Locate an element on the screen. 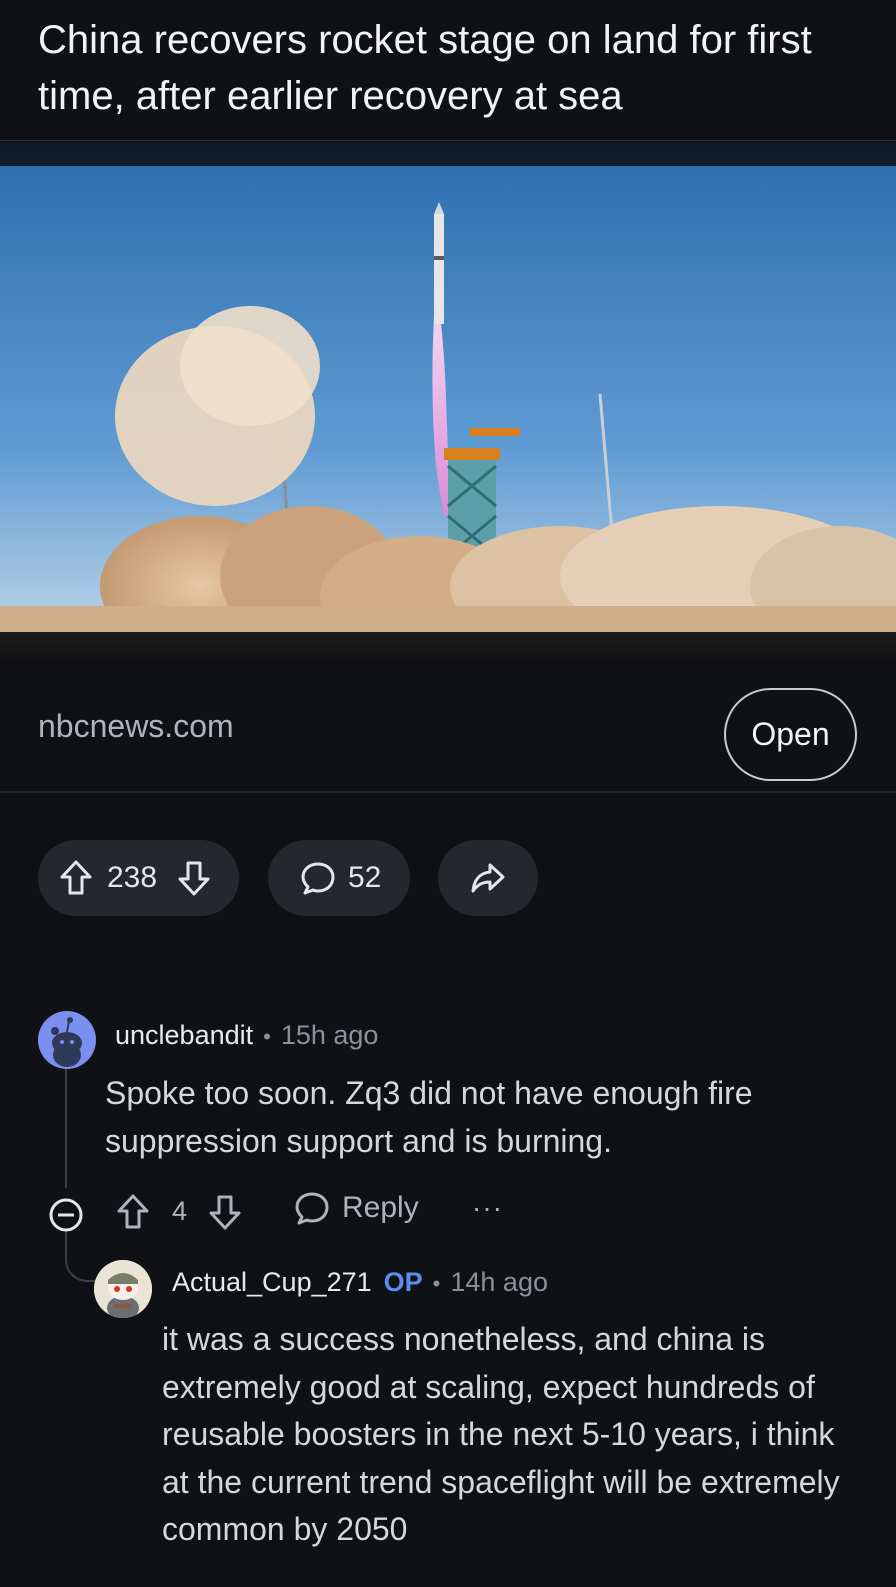 This screenshot has width=896, height=1587. link-divider is located at coordinates (448, 792).